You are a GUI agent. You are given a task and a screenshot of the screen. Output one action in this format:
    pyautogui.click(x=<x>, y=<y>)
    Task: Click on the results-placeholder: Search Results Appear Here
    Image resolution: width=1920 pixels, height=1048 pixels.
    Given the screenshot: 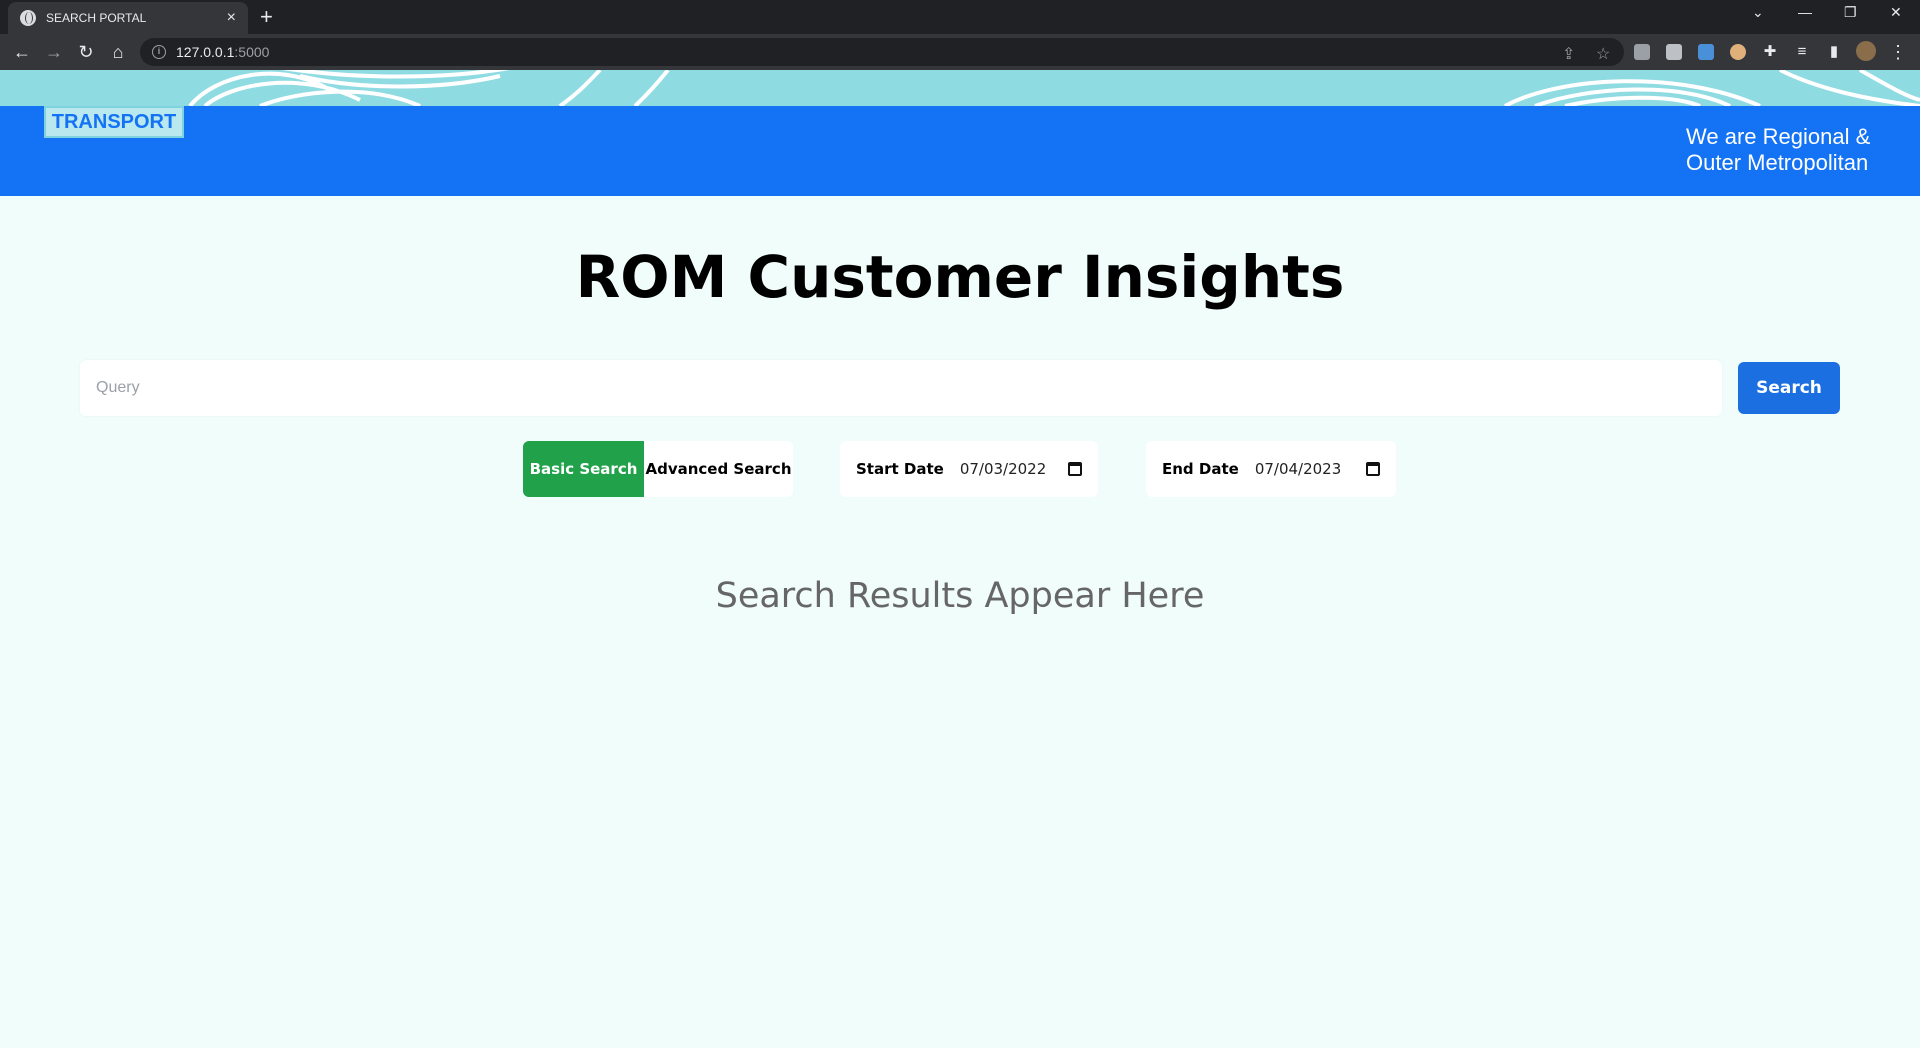 What is the action you would take?
    pyautogui.click(x=960, y=596)
    